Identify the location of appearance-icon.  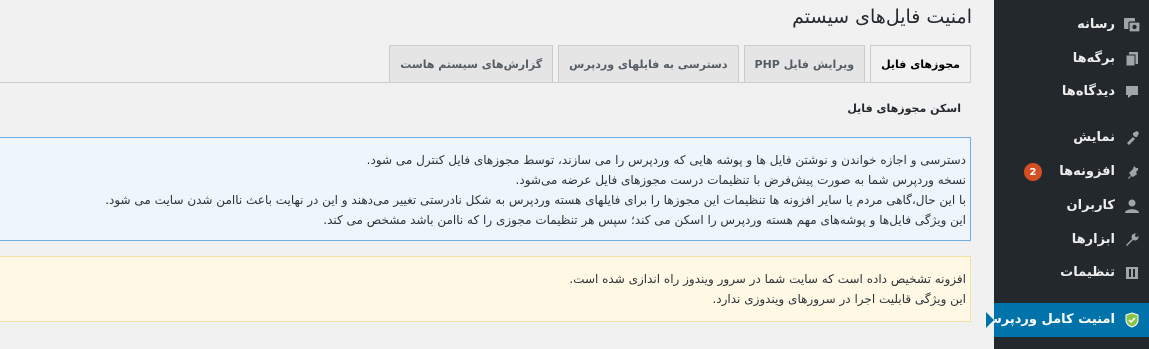
(1132, 138).